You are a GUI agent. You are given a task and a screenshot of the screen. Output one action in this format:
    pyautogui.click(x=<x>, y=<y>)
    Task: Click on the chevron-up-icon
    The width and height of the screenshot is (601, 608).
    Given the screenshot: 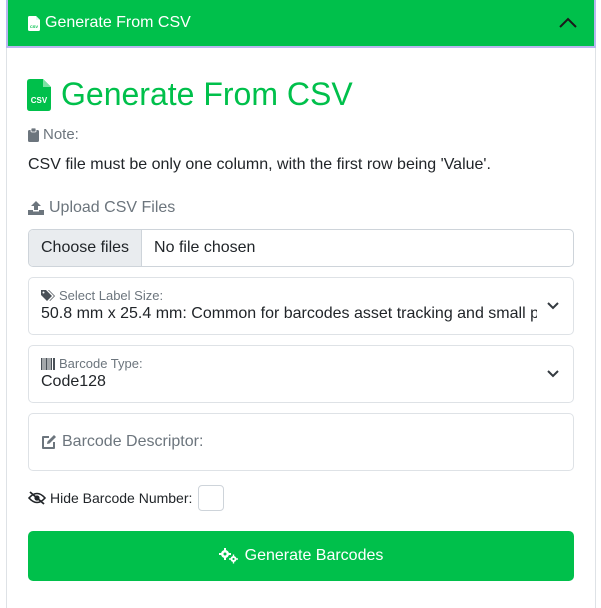 What is the action you would take?
    pyautogui.click(x=568, y=23)
    